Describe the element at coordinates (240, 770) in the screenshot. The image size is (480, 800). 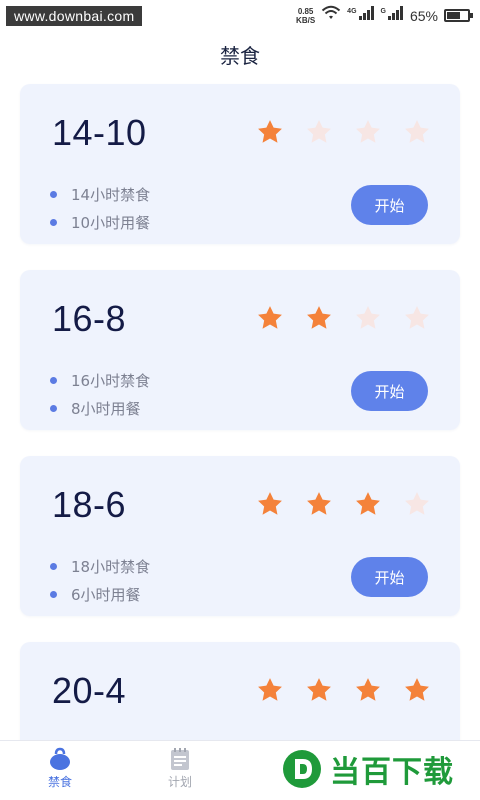
I see `bottom-nav: 禁食 计划 当百下载` at that location.